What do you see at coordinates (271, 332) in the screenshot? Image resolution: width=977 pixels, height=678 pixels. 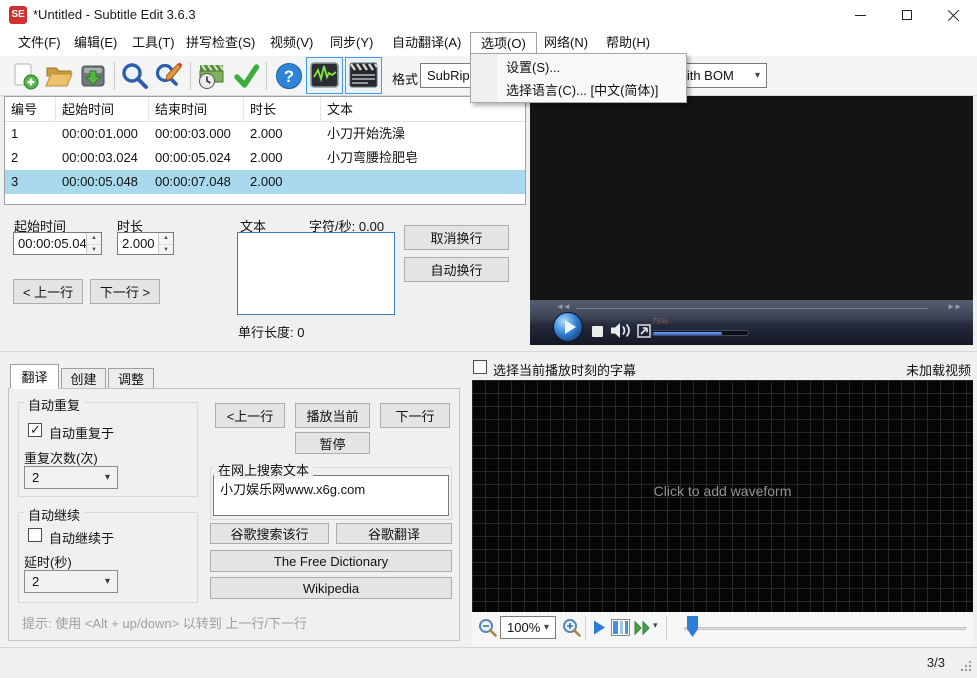 I see `single-line-length: 单行长度: 0` at bounding box center [271, 332].